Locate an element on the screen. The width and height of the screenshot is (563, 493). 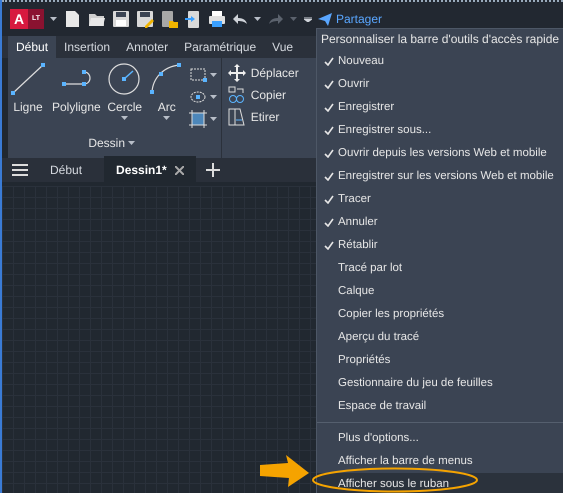
redo-icon is located at coordinates (276, 19).